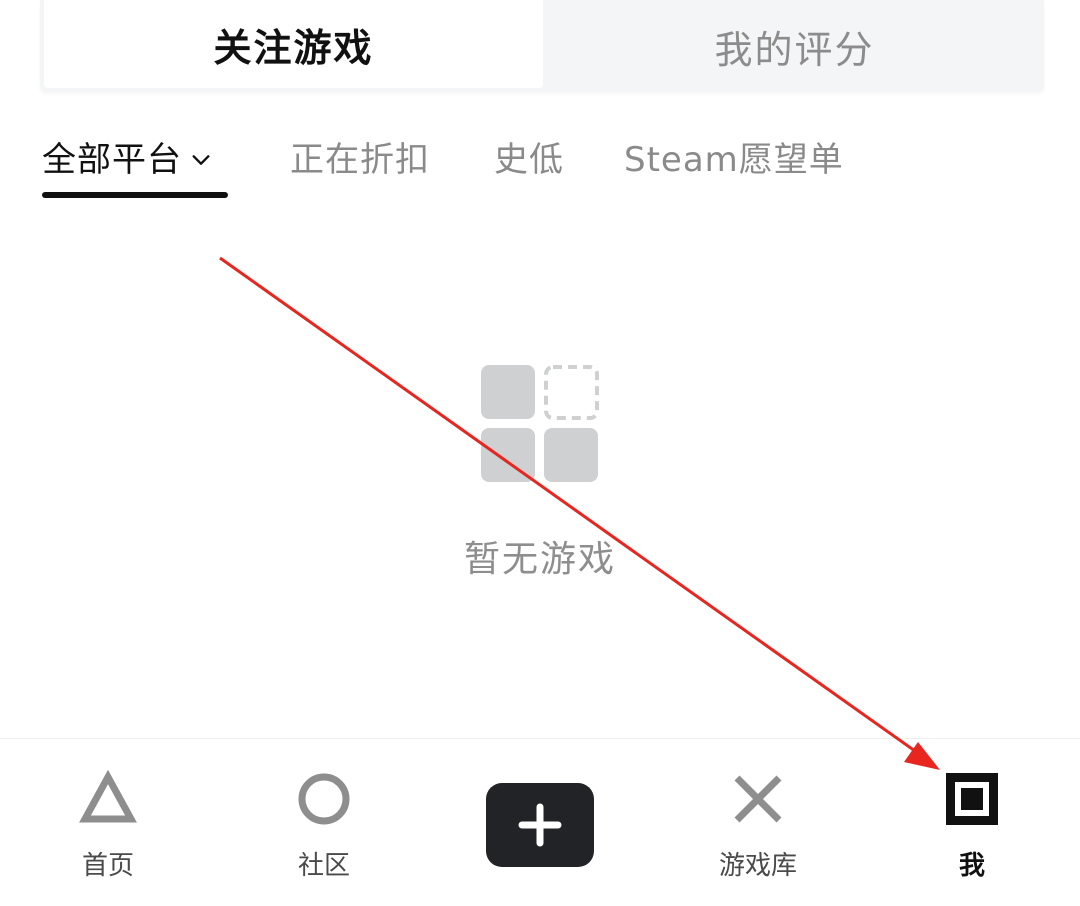 The image size is (1080, 906). I want to click on filter-all-platforms-label: 全部平台, so click(112, 160).